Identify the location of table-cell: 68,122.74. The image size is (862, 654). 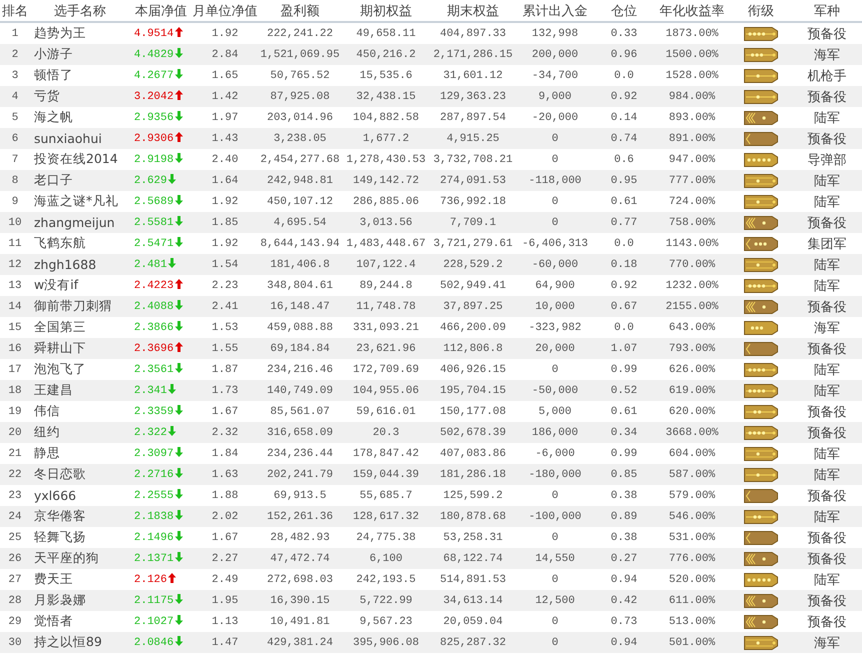
(473, 558).